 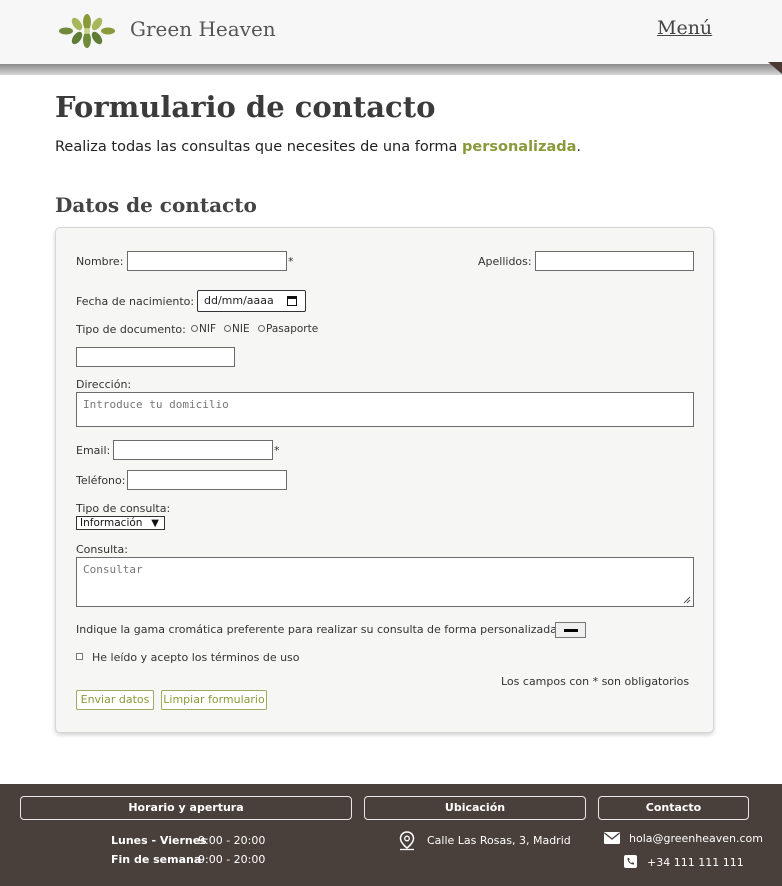 I want to click on submit-button: Enviar datos, so click(x=115, y=700).